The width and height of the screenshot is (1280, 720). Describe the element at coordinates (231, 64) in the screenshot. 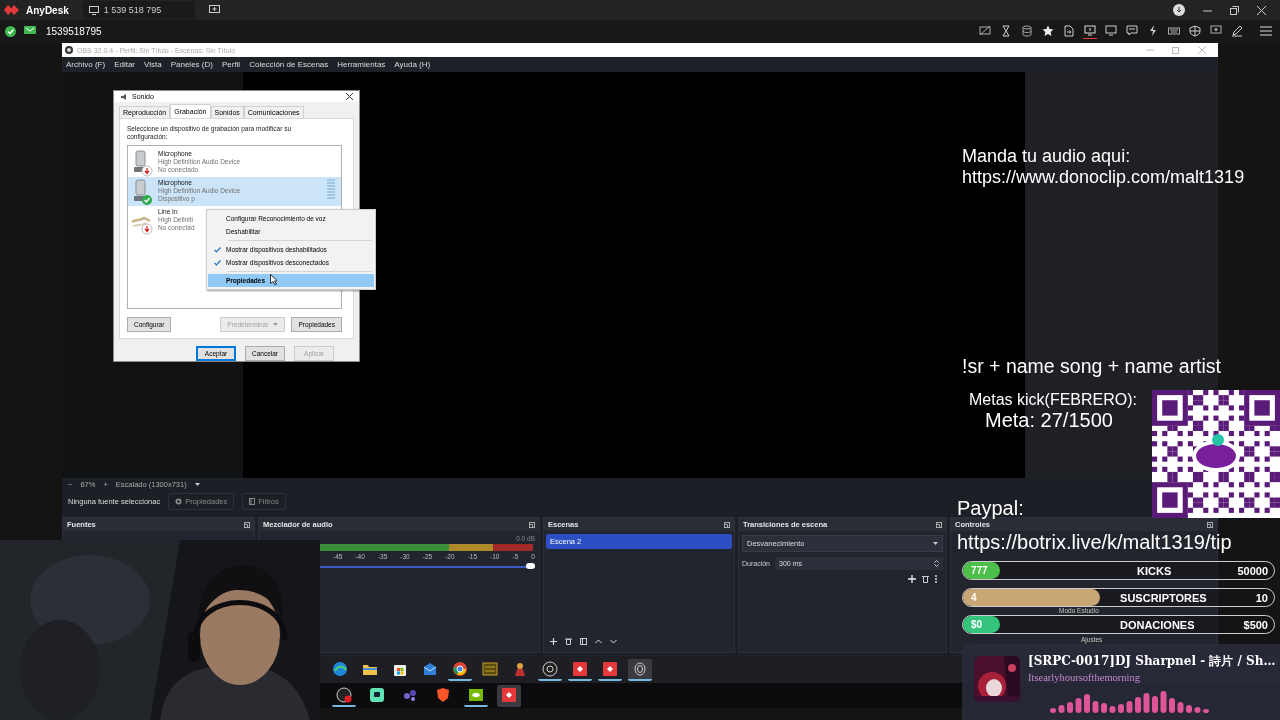

I see `menu-item: Perfil` at that location.